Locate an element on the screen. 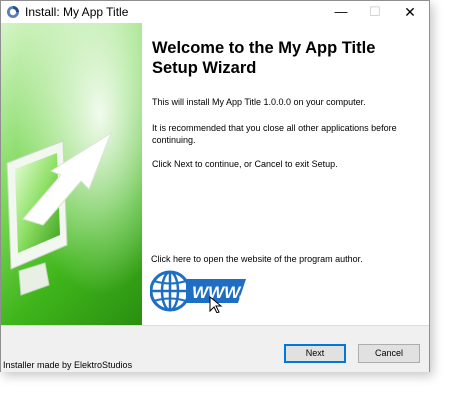 The height and width of the screenshot is (399, 474). next-button: Next is located at coordinates (315, 353).